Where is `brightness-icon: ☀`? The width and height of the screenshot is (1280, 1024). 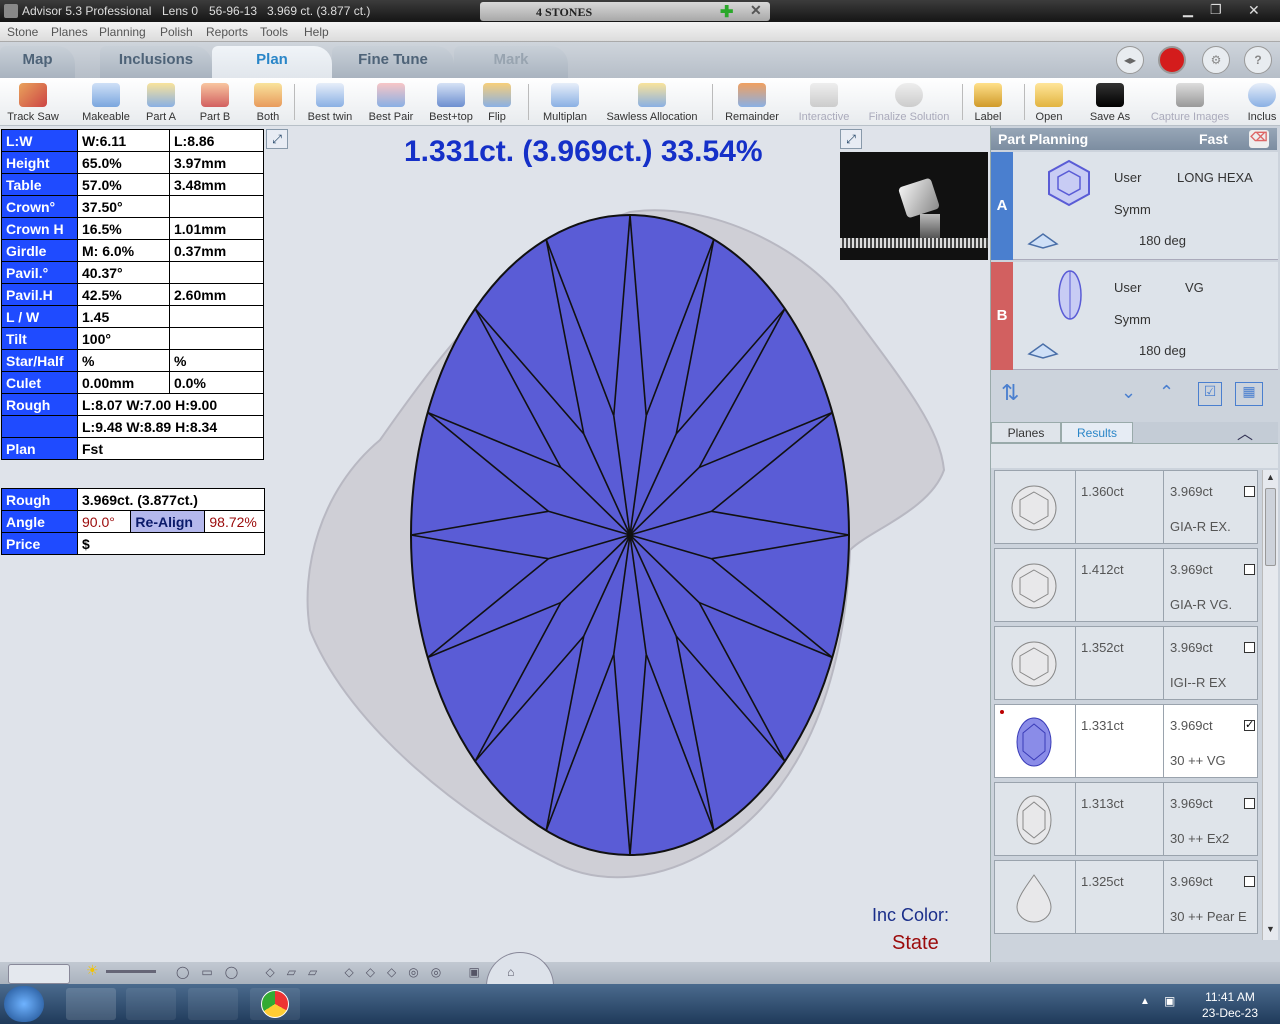
brightness-icon: ☀ is located at coordinates (92, 970).